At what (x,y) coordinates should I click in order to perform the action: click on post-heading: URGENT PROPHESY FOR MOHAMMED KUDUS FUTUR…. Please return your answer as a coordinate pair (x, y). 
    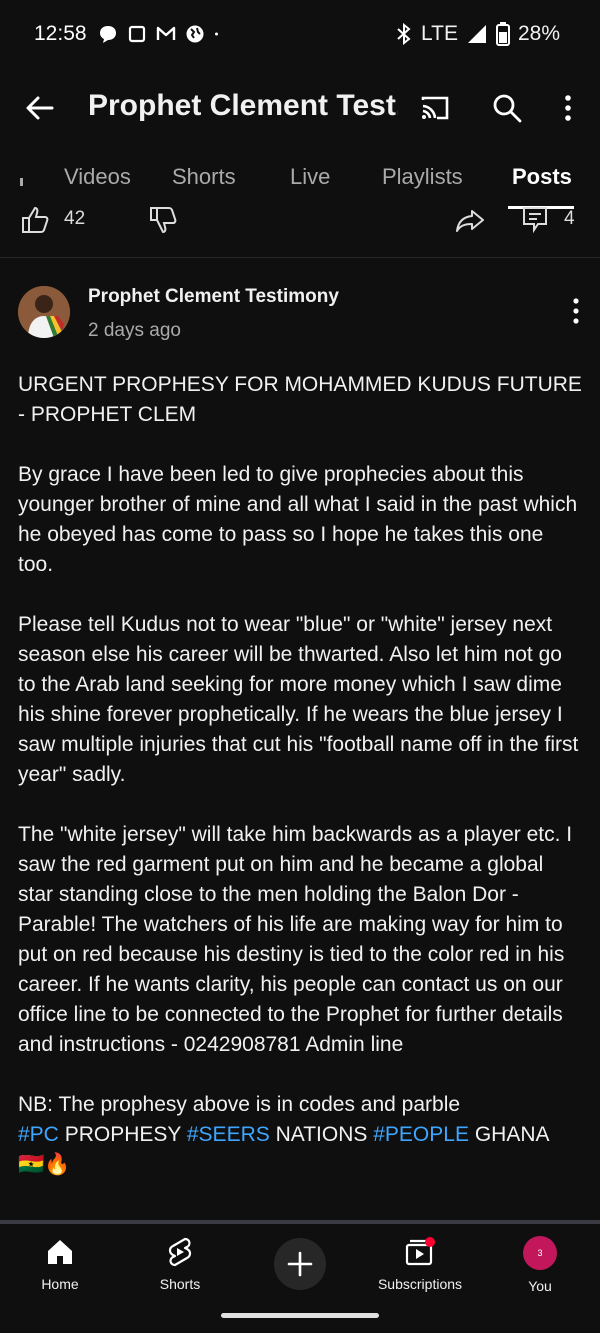
    Looking at the image, I should click on (300, 399).